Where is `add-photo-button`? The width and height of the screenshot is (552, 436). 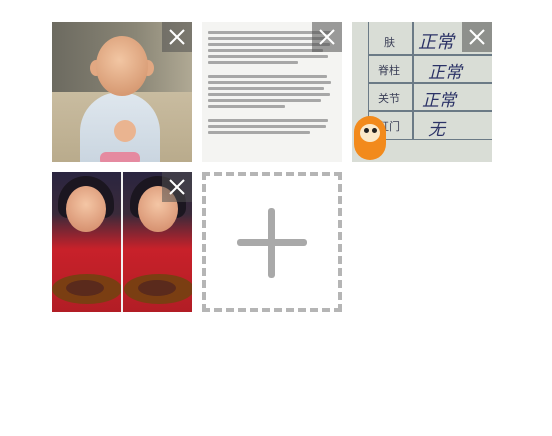
add-photo-button is located at coordinates (272, 242).